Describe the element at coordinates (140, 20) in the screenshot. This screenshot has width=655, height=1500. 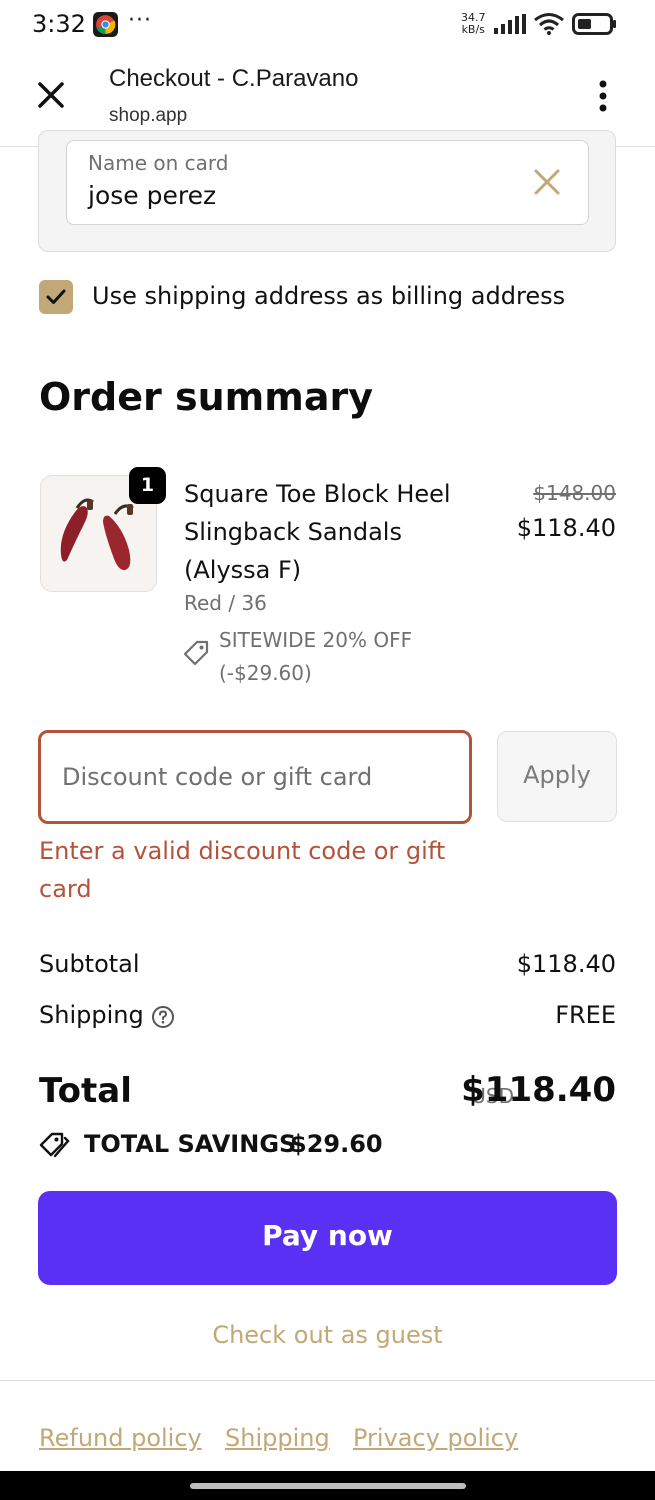
I see `status-more-icon: ···` at that location.